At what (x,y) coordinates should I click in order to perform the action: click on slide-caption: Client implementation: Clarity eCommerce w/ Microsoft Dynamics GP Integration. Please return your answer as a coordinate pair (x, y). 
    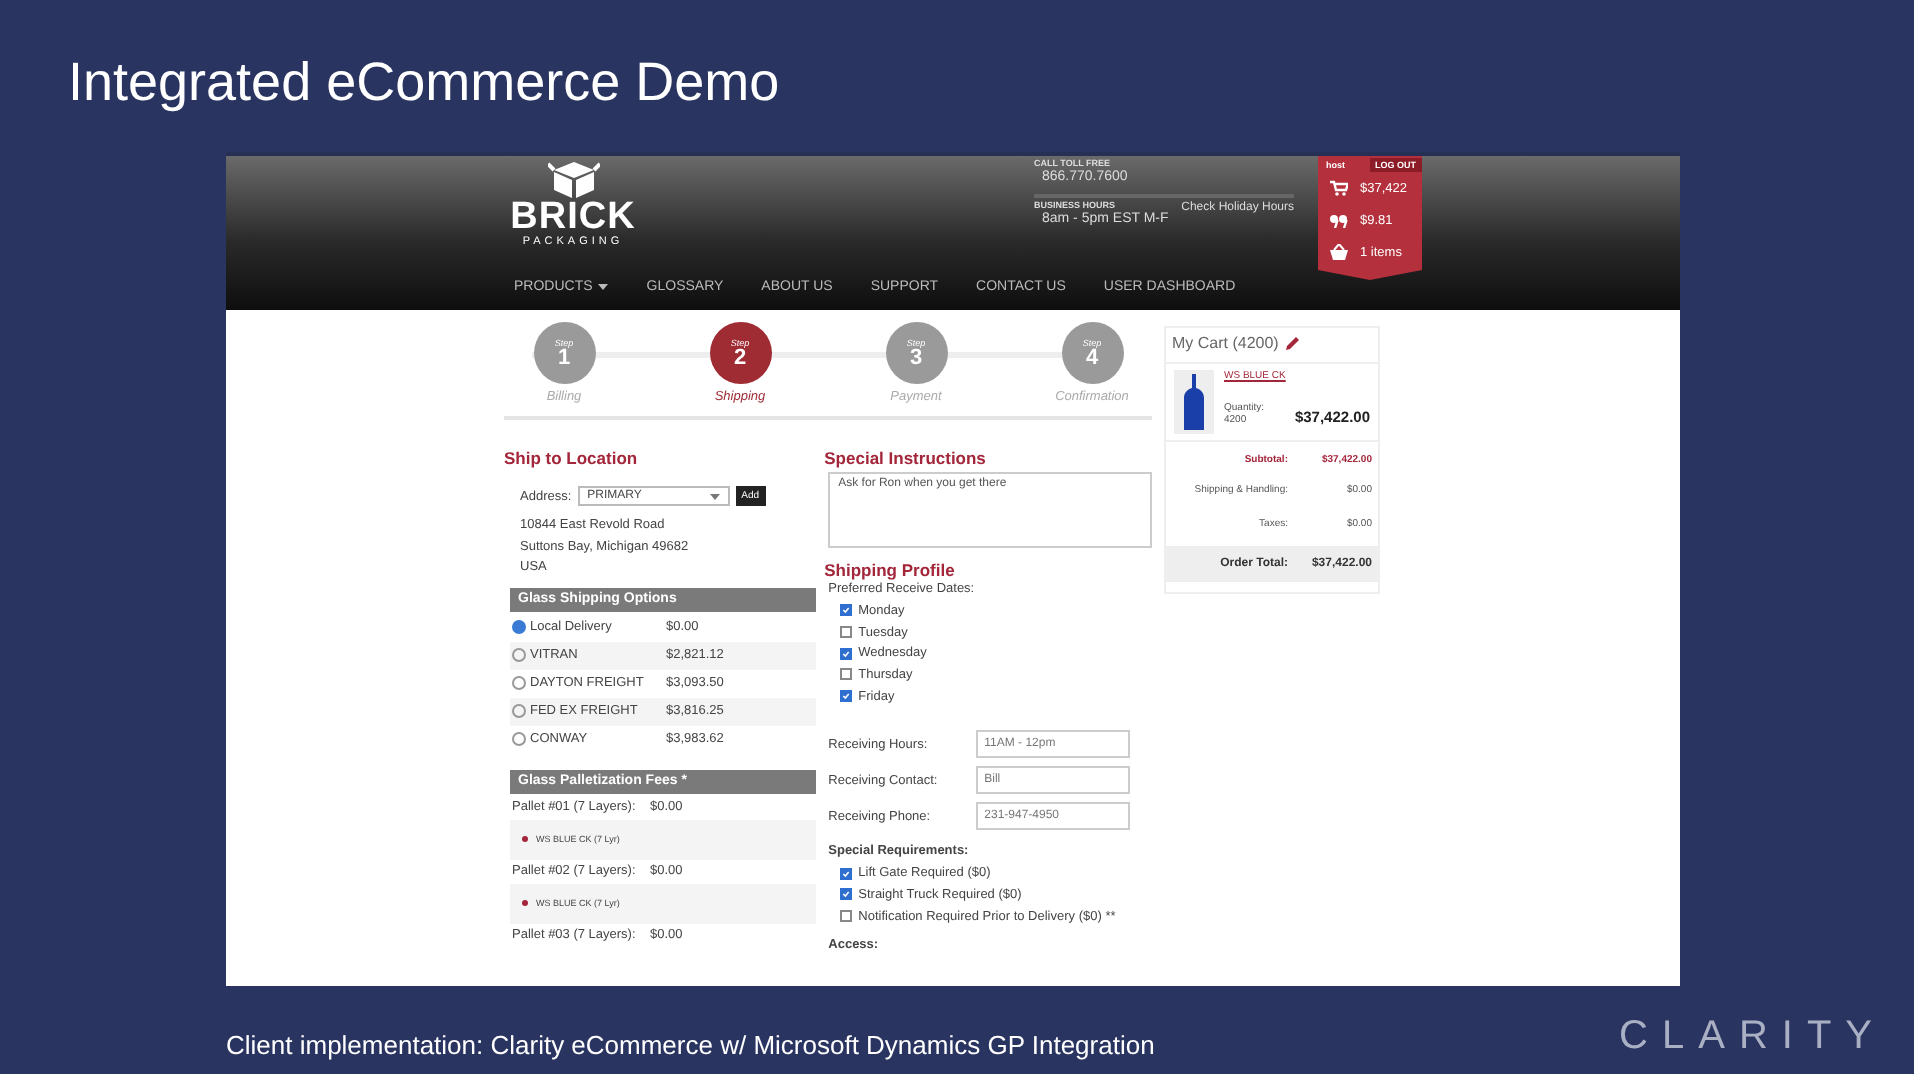
    Looking at the image, I should click on (690, 1045).